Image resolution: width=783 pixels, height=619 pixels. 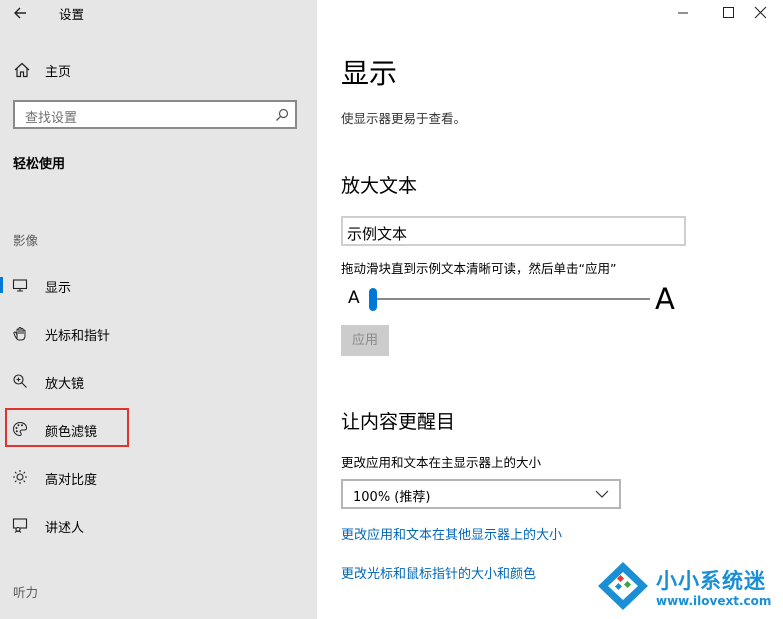 I want to click on search-icon, so click(x=282, y=115).